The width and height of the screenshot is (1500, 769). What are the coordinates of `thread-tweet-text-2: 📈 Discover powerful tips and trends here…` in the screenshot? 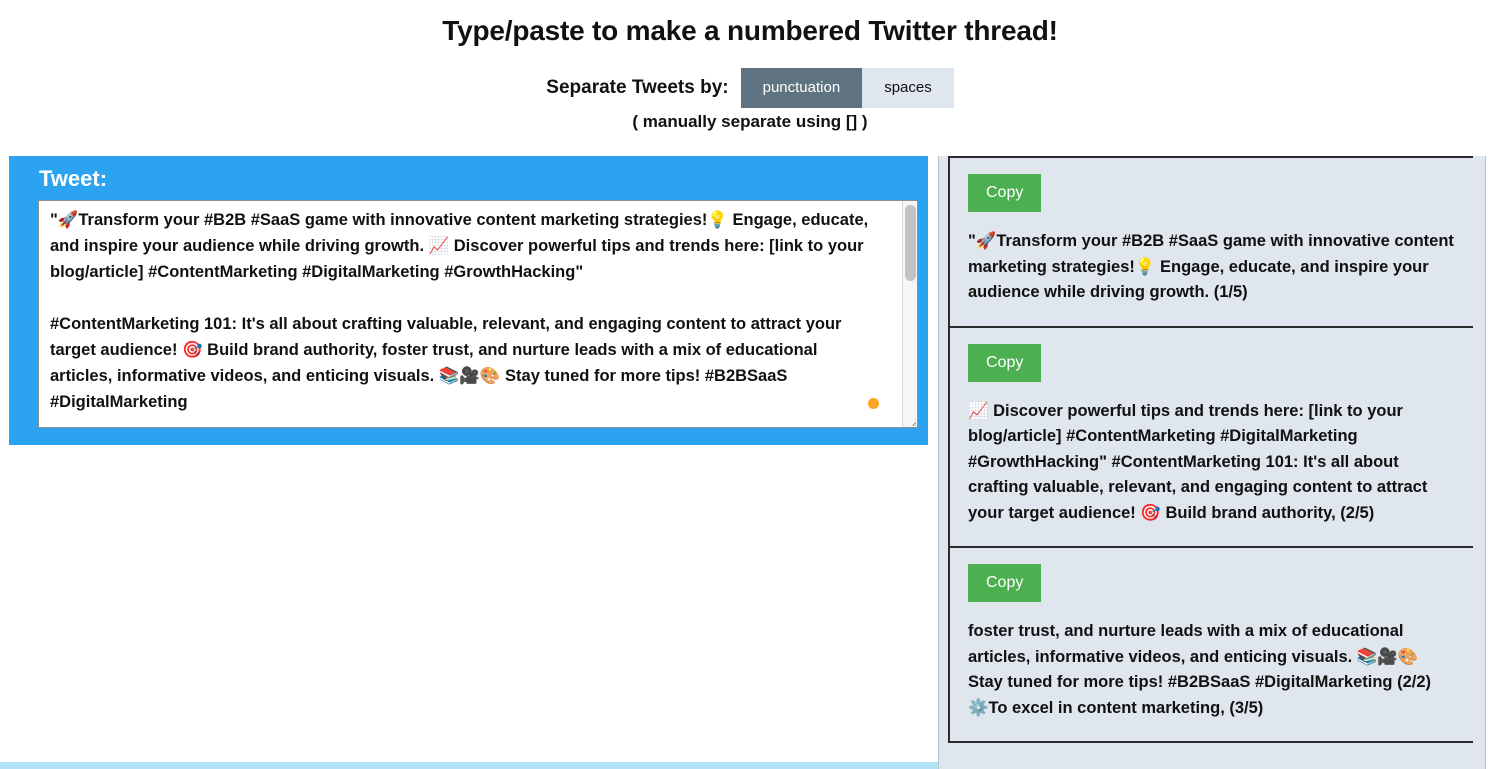 It's located at (1198, 461).